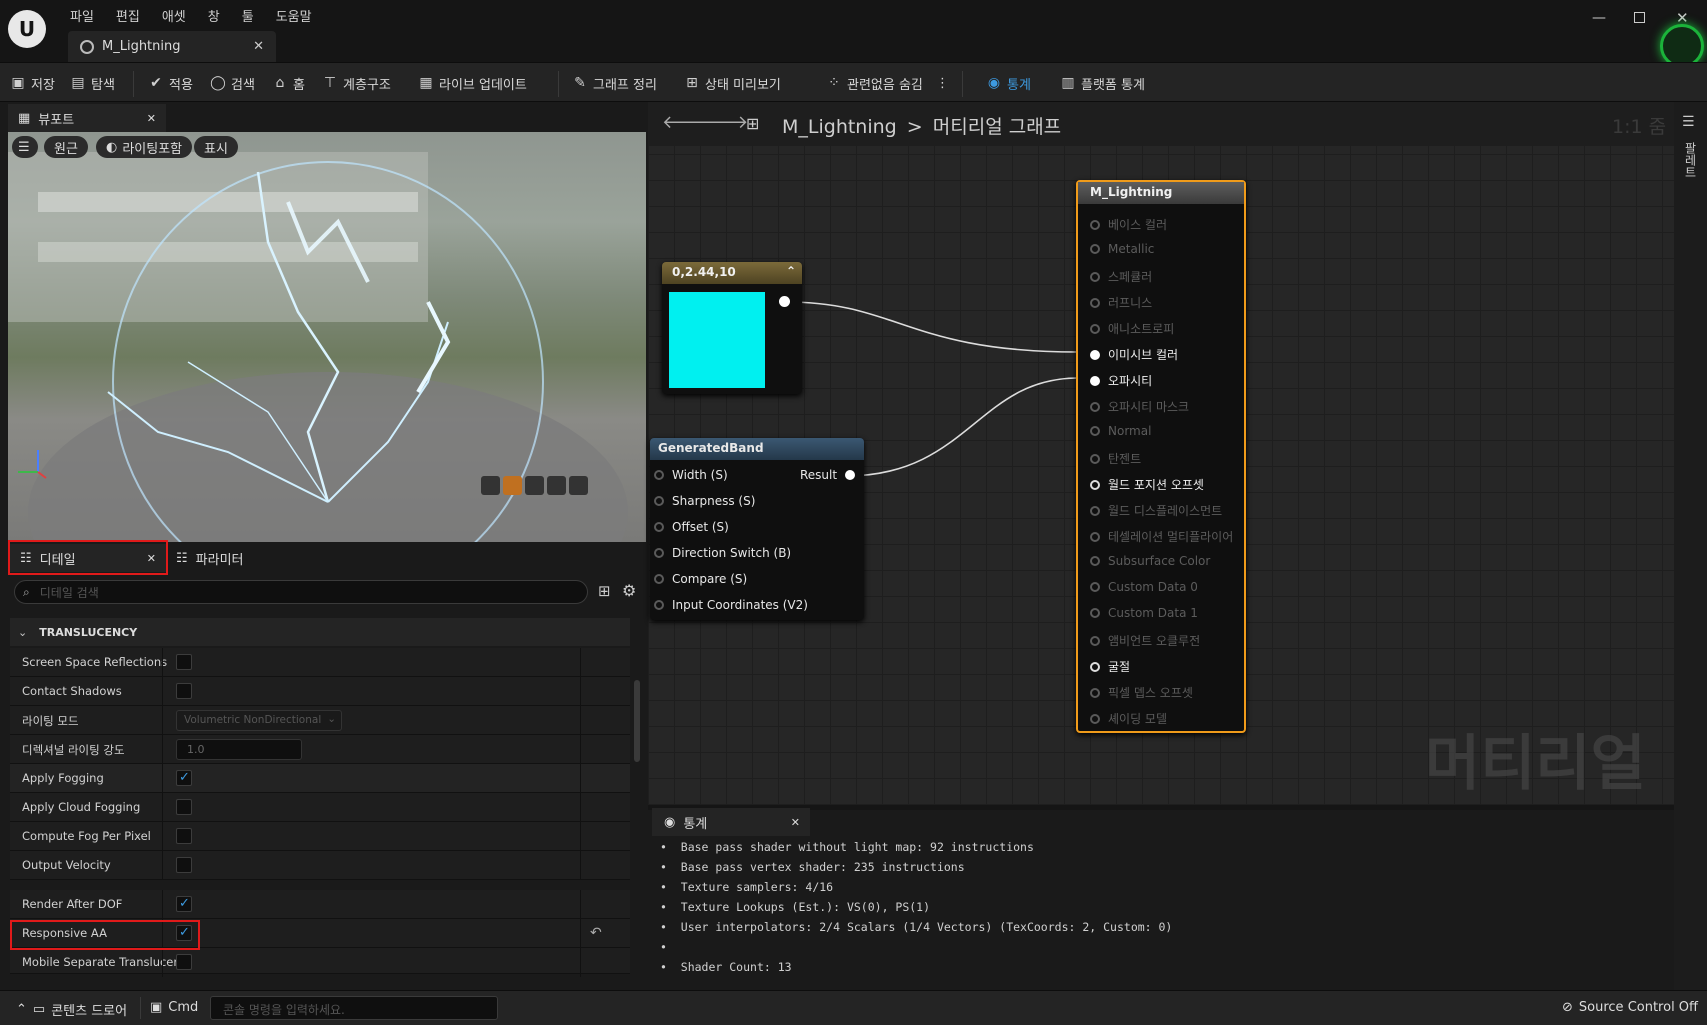 This screenshot has width=1707, height=1025. I want to click on material-pin: Metallic, so click(1122, 249).